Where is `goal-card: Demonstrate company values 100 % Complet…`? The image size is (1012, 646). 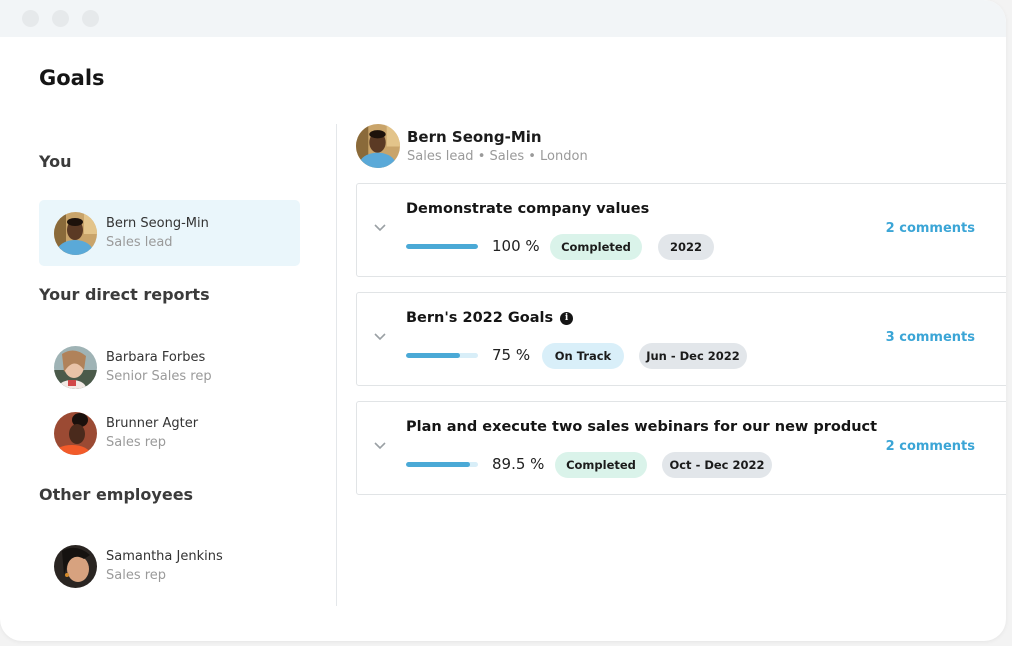 goal-card: Demonstrate company values 100 % Complet… is located at coordinates (681, 230).